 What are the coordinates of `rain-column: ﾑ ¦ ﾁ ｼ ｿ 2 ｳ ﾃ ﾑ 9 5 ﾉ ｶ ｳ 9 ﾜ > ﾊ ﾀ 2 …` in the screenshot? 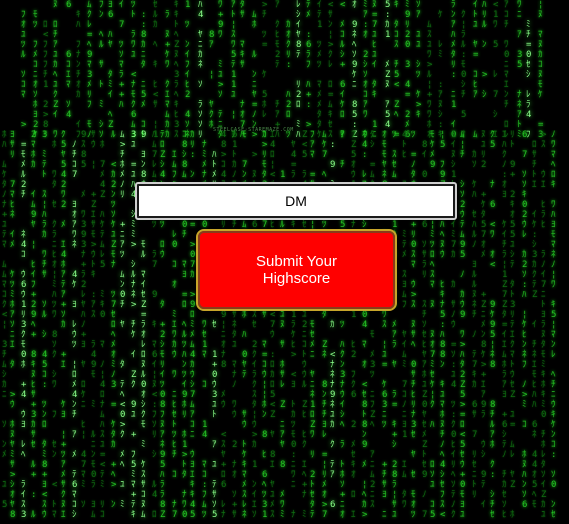 It's located at (463, 325).